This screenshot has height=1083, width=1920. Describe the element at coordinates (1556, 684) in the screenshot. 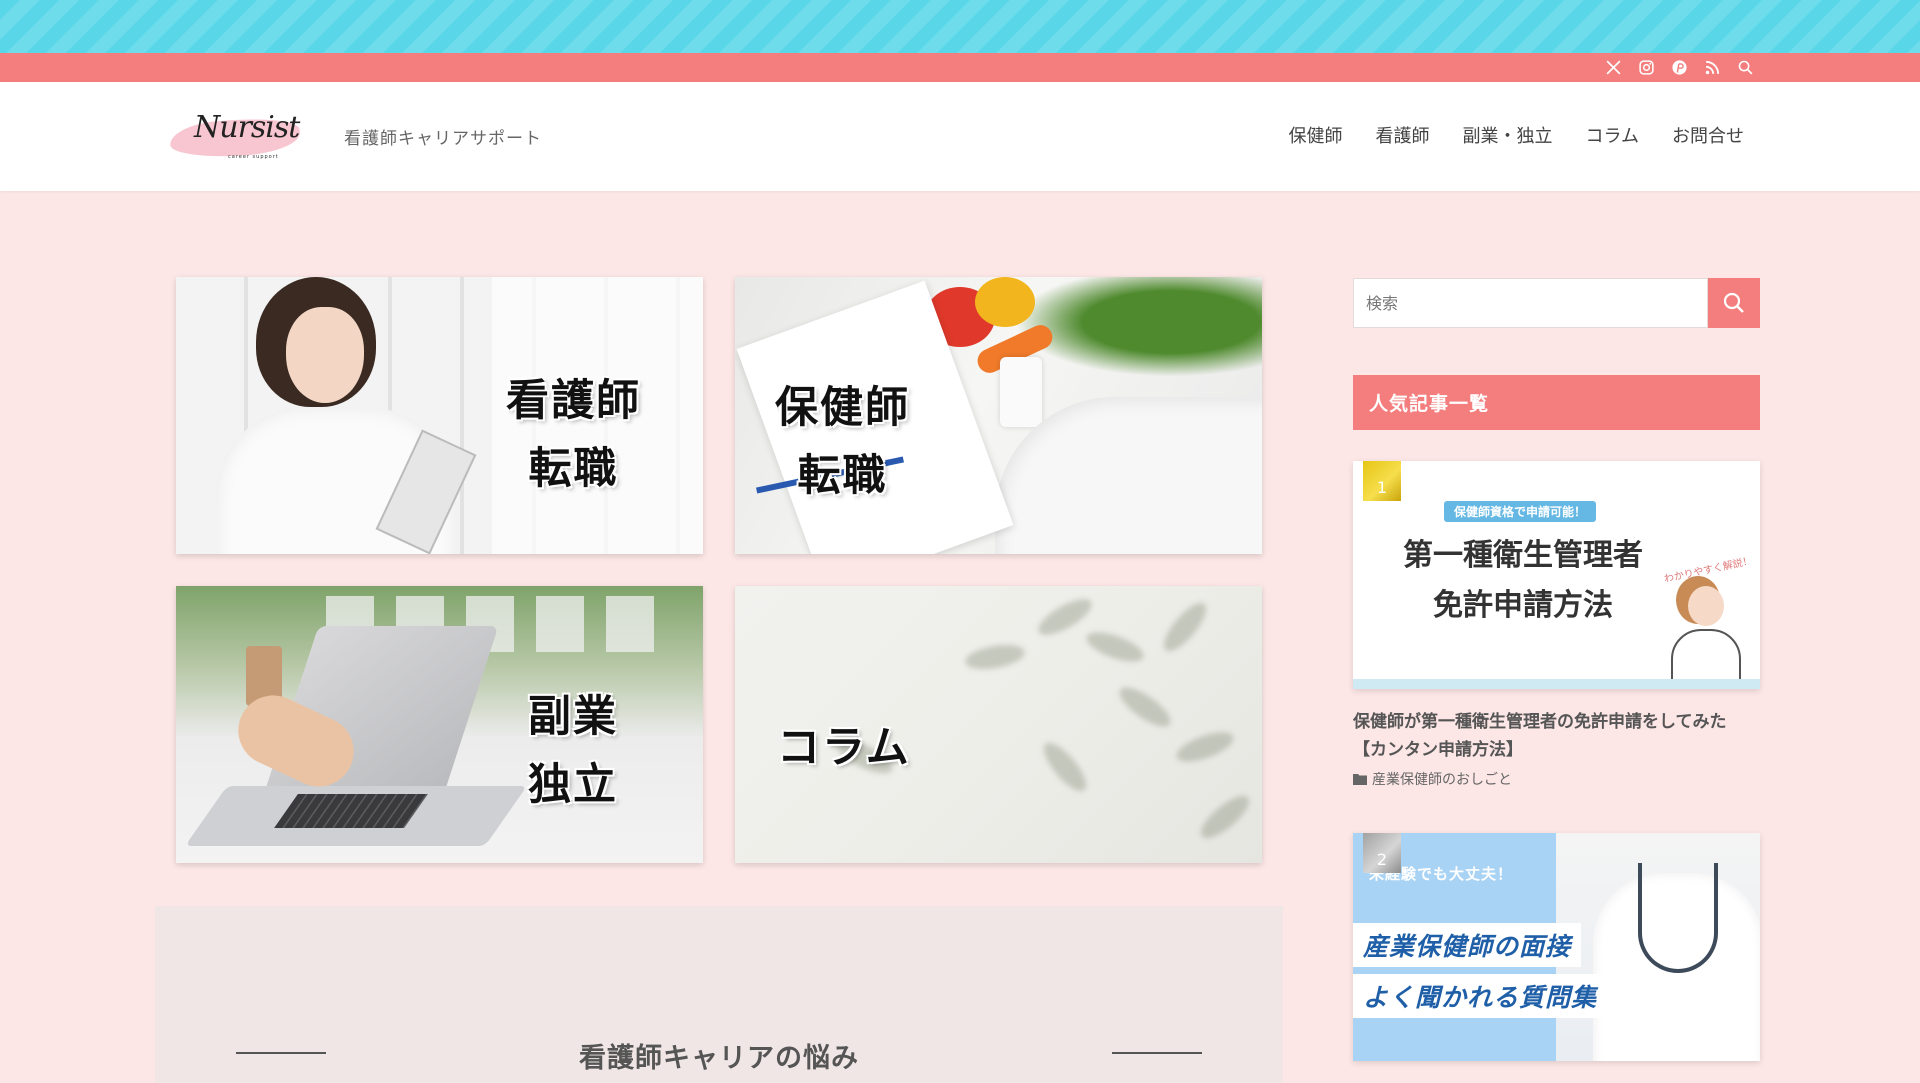

I see `thumbnail-bottom-band` at that location.